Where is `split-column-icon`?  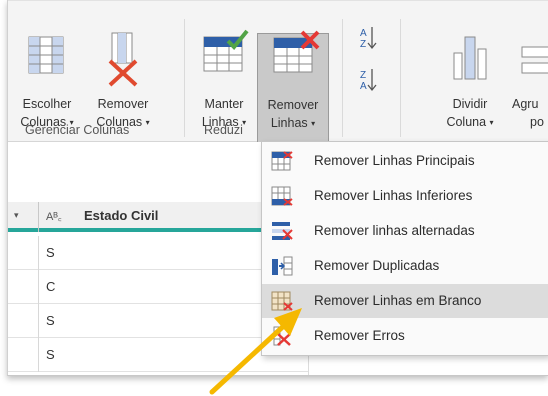 split-column-icon is located at coordinates (470, 58).